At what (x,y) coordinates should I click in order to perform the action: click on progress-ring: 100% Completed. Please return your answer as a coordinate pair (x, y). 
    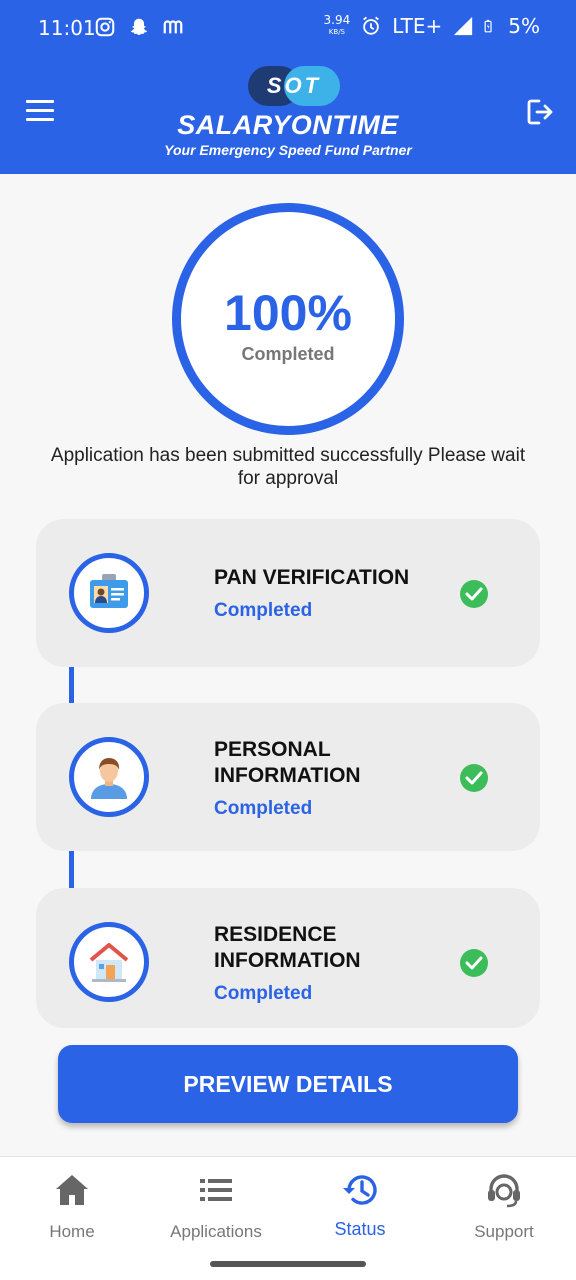
    Looking at the image, I should click on (288, 319).